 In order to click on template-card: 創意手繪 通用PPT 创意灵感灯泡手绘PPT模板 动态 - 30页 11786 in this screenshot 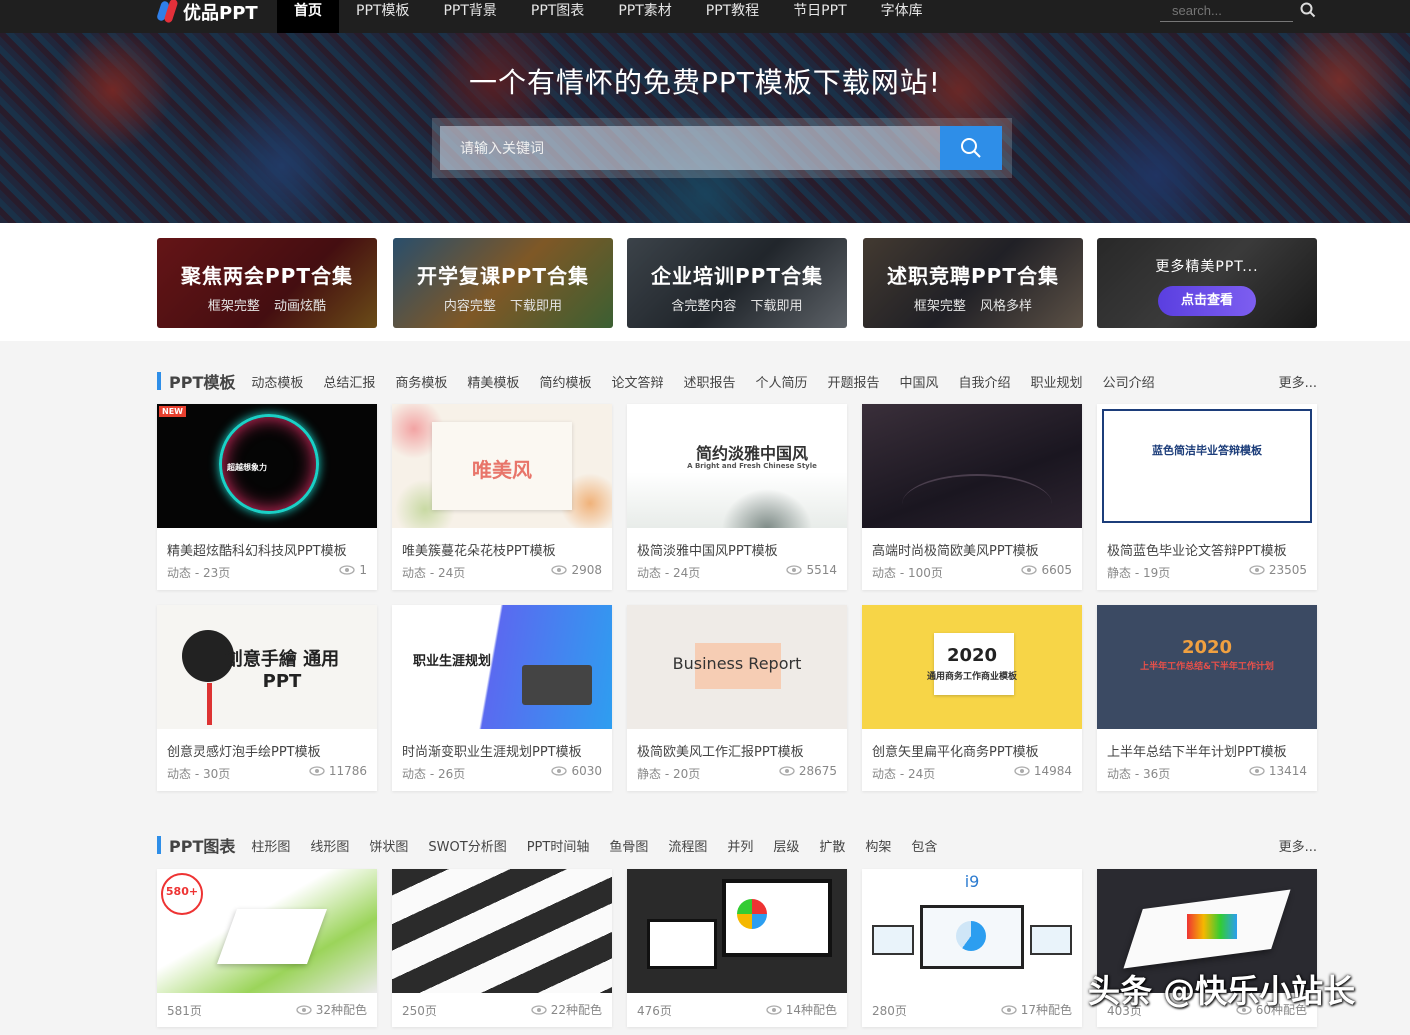, I will do `click(267, 698)`.